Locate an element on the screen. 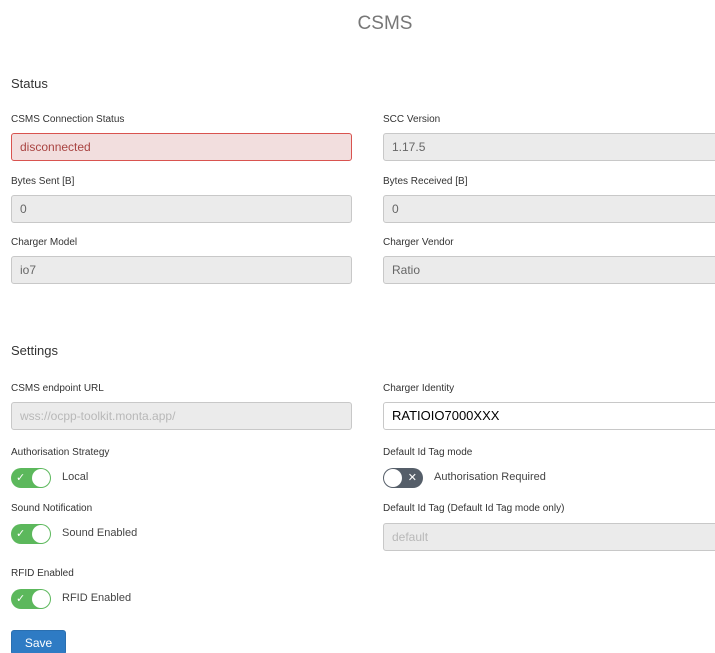 The width and height of the screenshot is (715, 653). bytes-sent-label: Bytes Sent [B] is located at coordinates (43, 181).